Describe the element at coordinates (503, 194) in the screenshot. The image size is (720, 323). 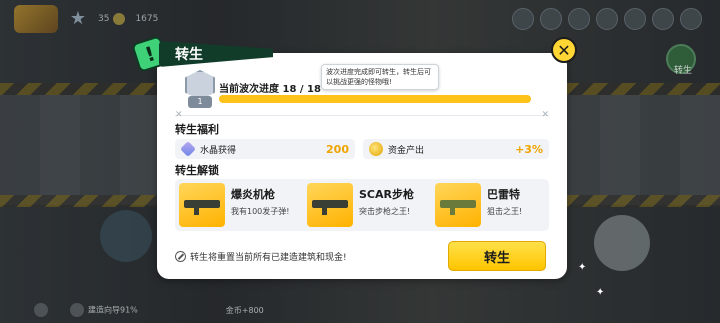
I see `weapon-name: 巴雷特` at that location.